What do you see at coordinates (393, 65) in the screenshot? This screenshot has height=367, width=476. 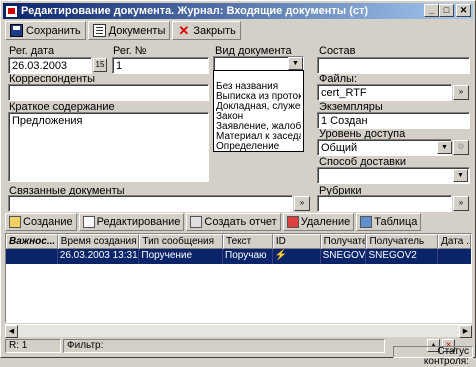 I see `sostav-field` at bounding box center [393, 65].